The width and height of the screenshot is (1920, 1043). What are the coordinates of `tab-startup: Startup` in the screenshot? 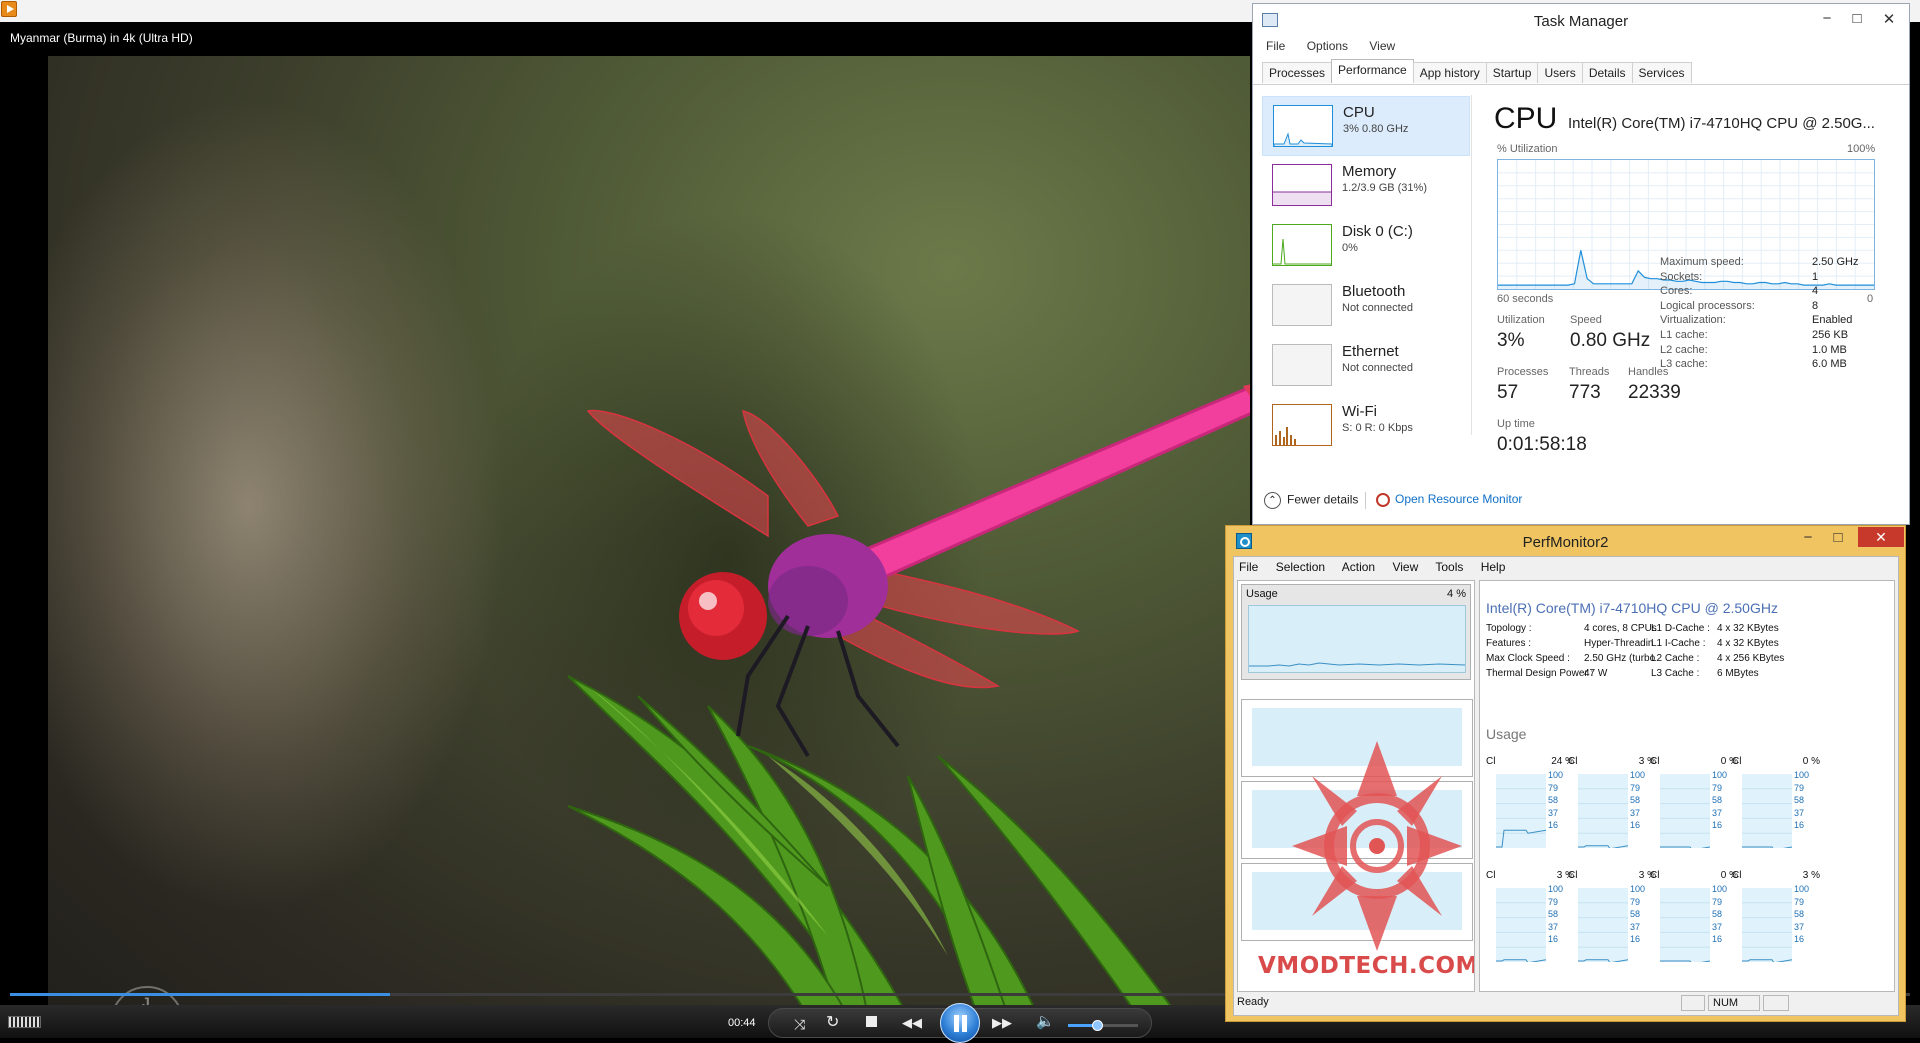 It's located at (1512, 72).